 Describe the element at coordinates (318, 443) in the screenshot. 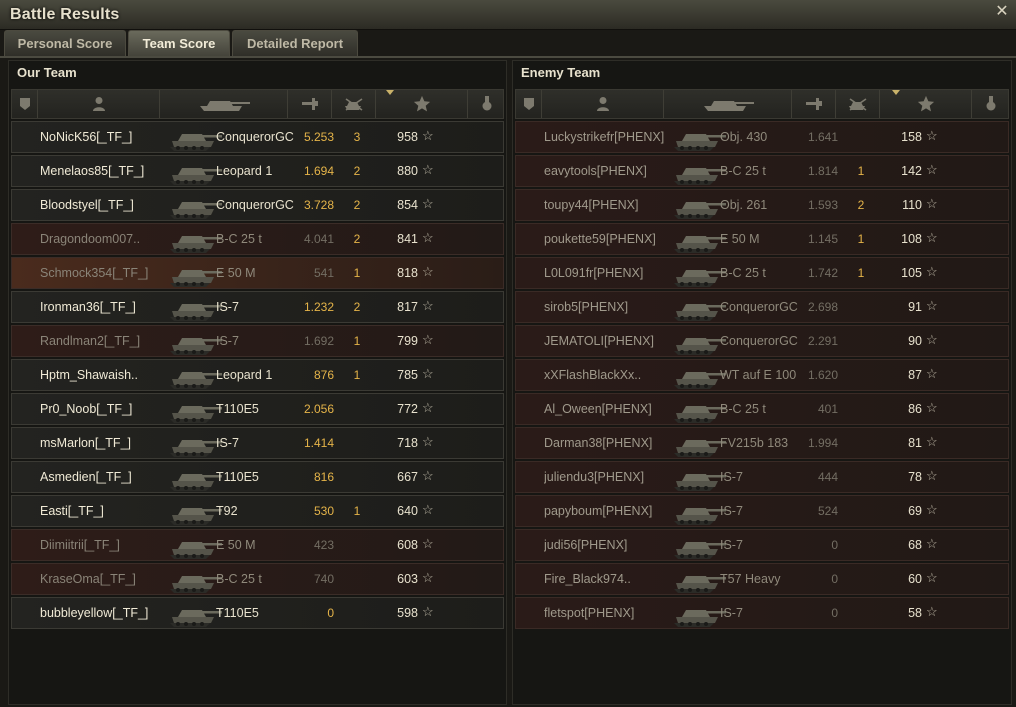

I see `damage-value: 1.414` at that location.